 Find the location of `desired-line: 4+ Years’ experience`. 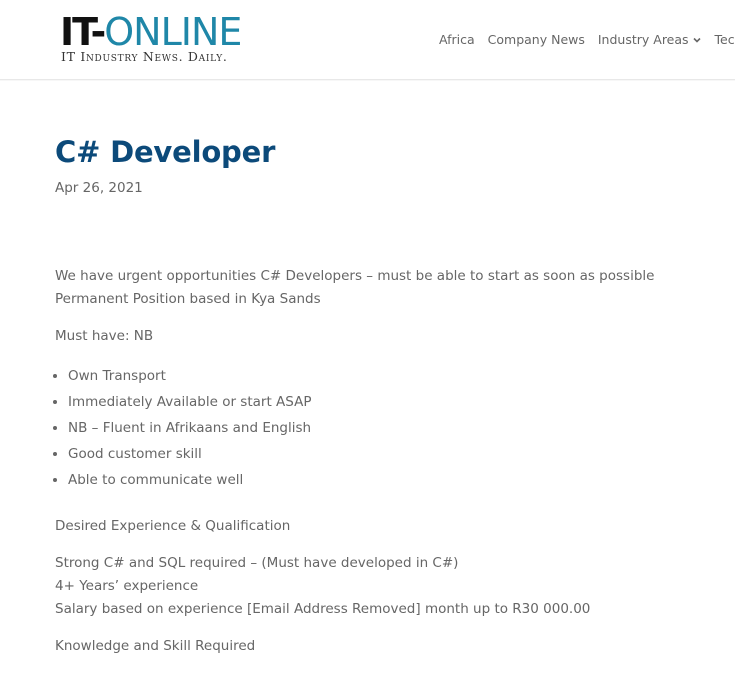

desired-line: 4+ Years’ experience is located at coordinates (127, 586).